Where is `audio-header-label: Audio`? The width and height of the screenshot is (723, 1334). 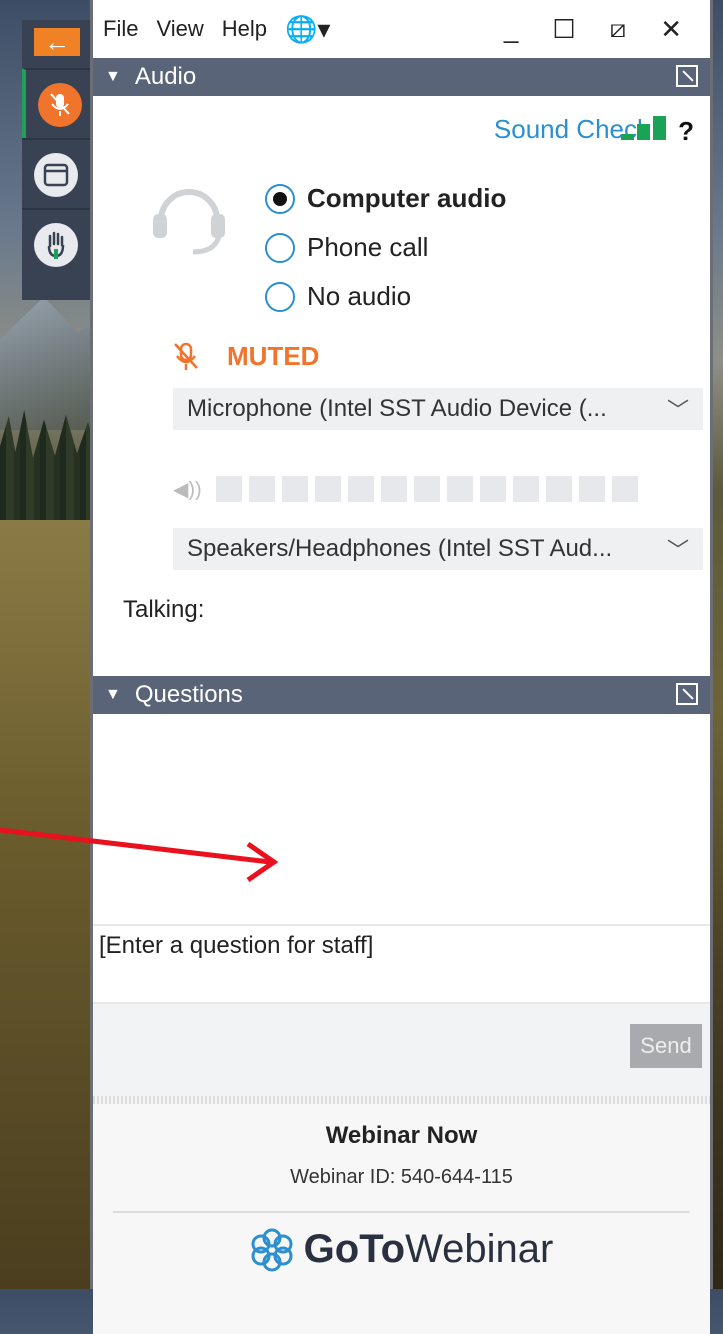
audio-header-label: Audio is located at coordinates (165, 76).